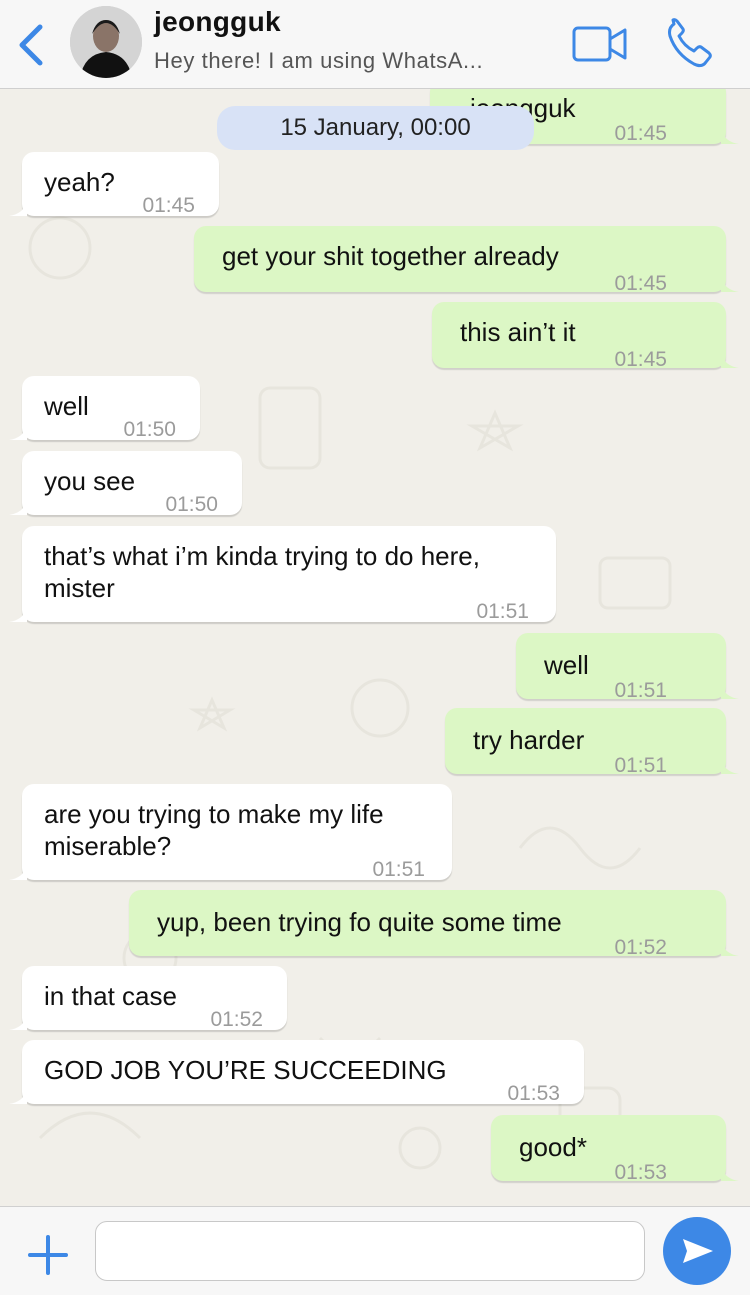 This screenshot has height=1295, width=750. I want to click on voice-call-button, so click(691, 44).